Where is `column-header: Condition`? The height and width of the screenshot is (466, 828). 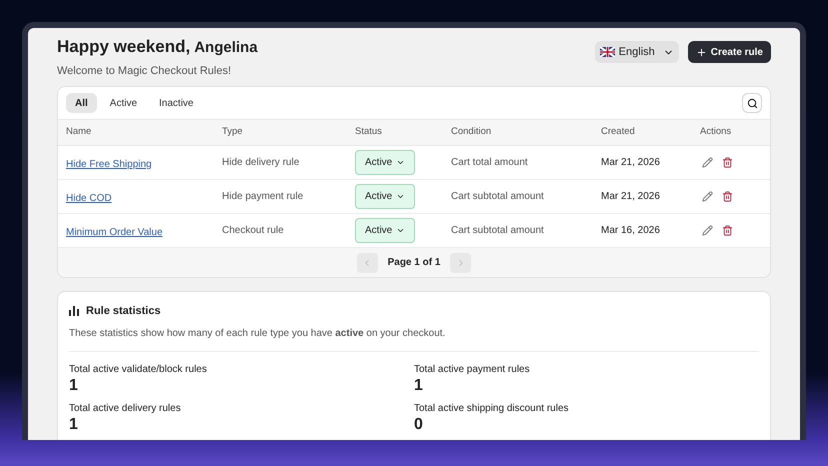 column-header: Condition is located at coordinates (471, 132).